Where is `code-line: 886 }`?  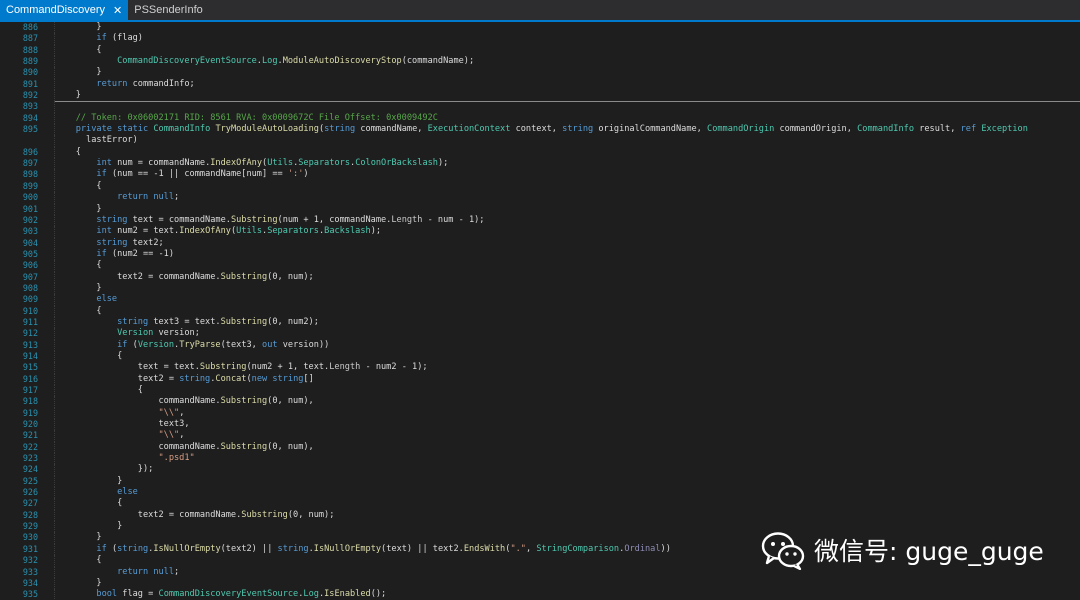 code-line: 886 } is located at coordinates (540, 28).